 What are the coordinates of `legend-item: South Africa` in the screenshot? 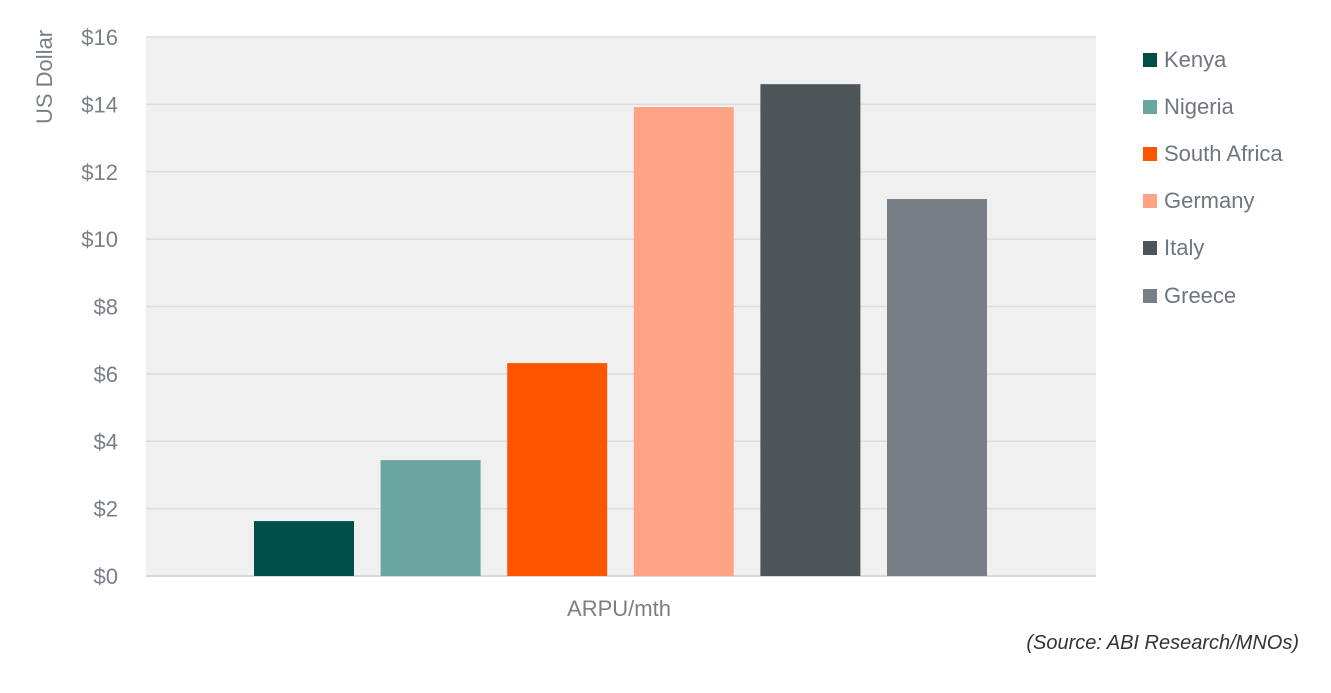 It's located at (1213, 153).